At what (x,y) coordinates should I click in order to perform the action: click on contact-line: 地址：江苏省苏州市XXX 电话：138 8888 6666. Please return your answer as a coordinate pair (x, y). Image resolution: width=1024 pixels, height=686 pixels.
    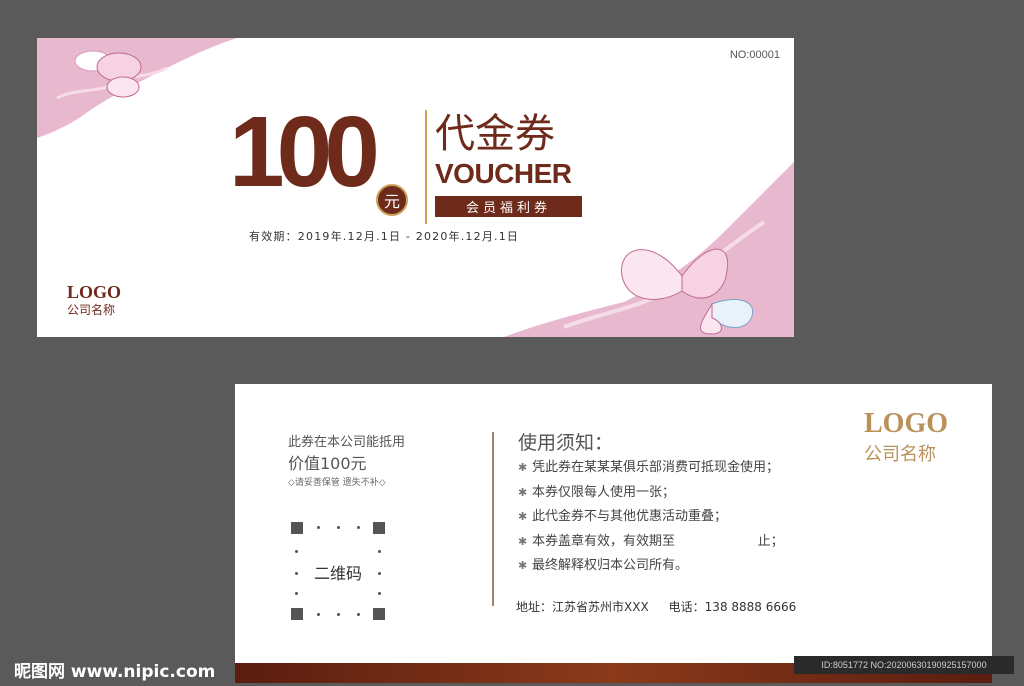
    Looking at the image, I should click on (656, 606).